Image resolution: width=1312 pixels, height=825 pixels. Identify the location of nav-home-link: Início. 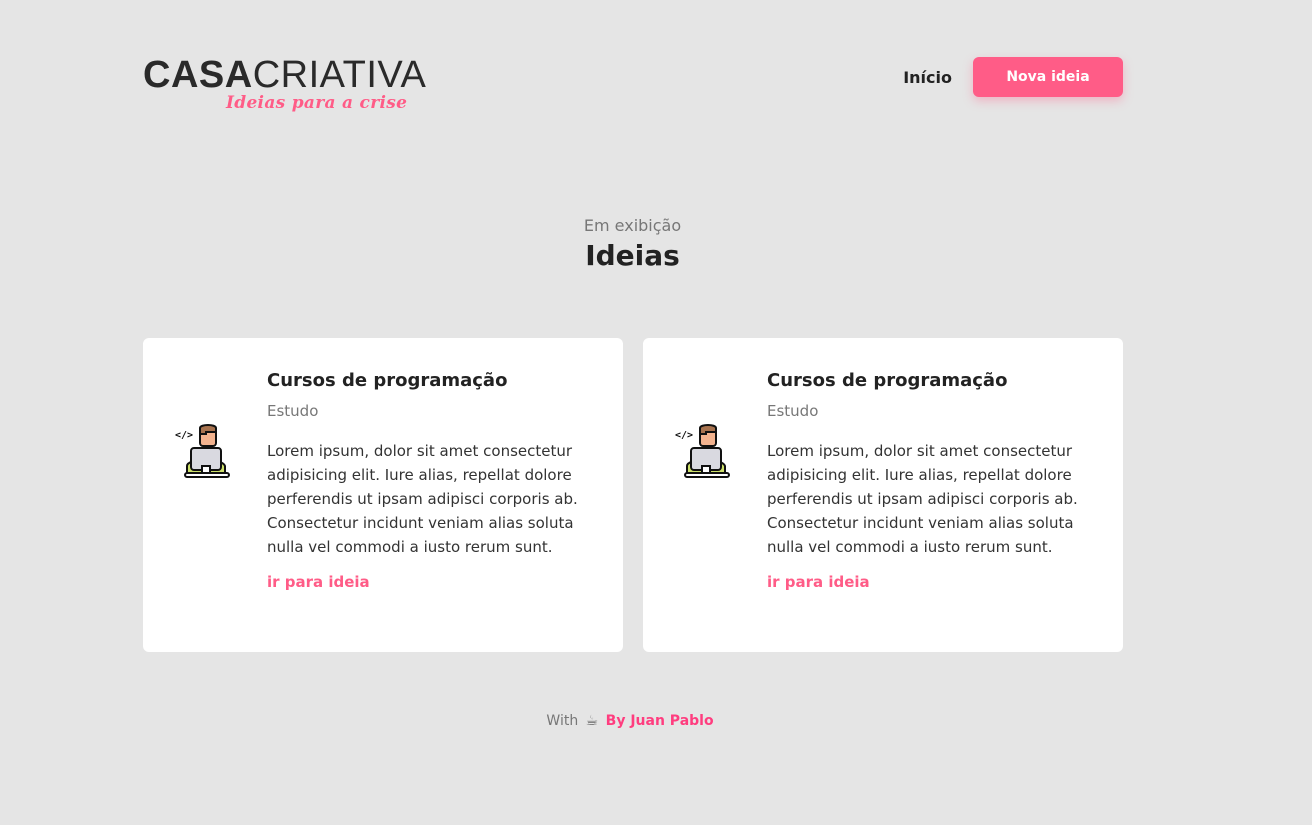
(927, 77).